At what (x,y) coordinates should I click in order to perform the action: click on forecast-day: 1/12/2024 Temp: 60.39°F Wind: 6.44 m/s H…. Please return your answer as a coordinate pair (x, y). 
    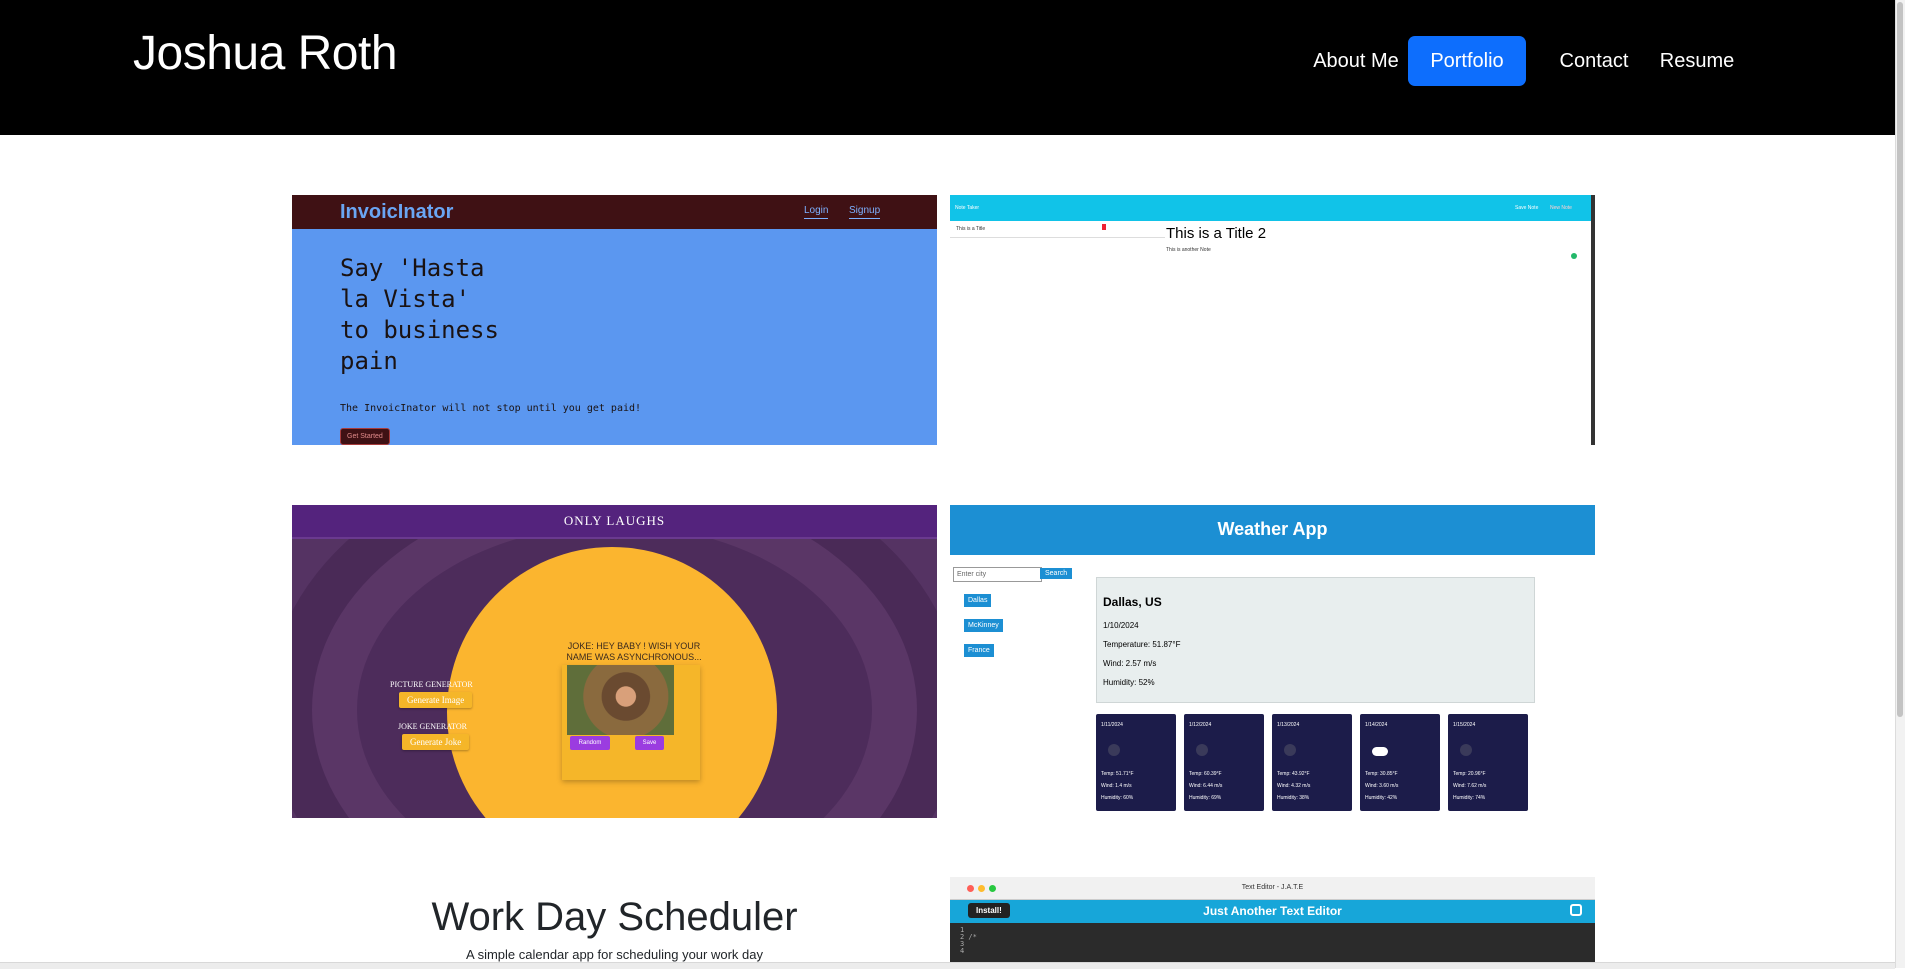
    Looking at the image, I should click on (1224, 762).